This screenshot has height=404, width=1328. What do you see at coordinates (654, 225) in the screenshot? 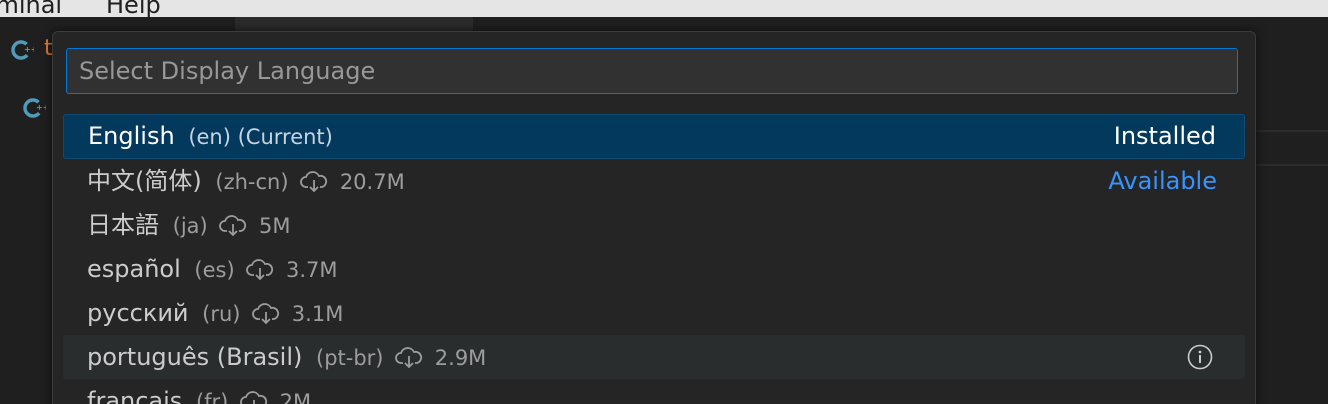
I see `list-item-japanese: 日本語 (ja) 5M` at bounding box center [654, 225].